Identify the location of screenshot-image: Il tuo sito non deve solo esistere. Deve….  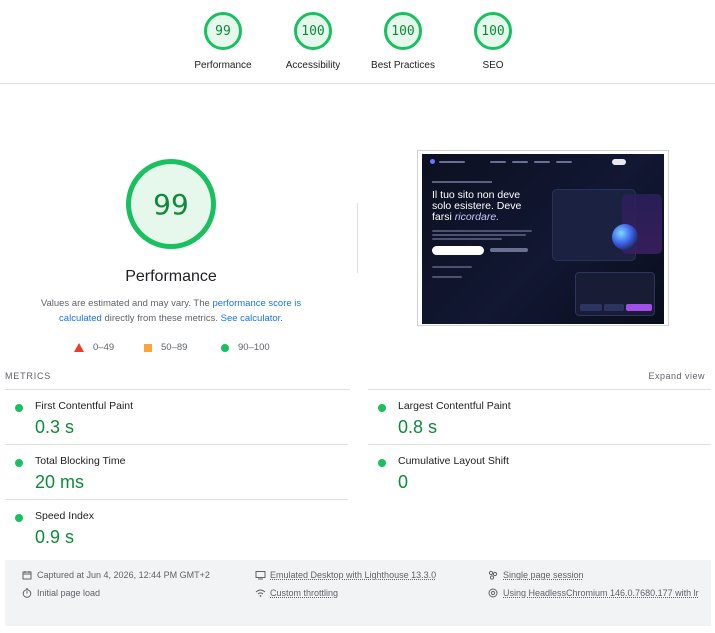
(543, 239).